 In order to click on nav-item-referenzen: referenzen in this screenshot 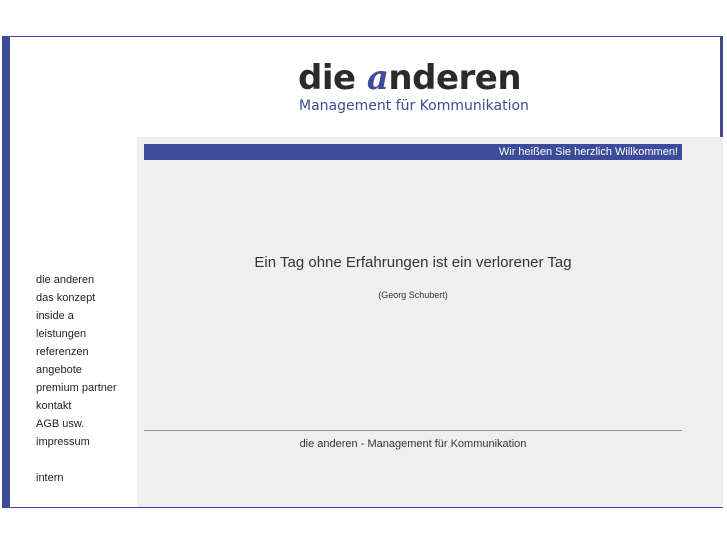, I will do `click(86, 352)`.